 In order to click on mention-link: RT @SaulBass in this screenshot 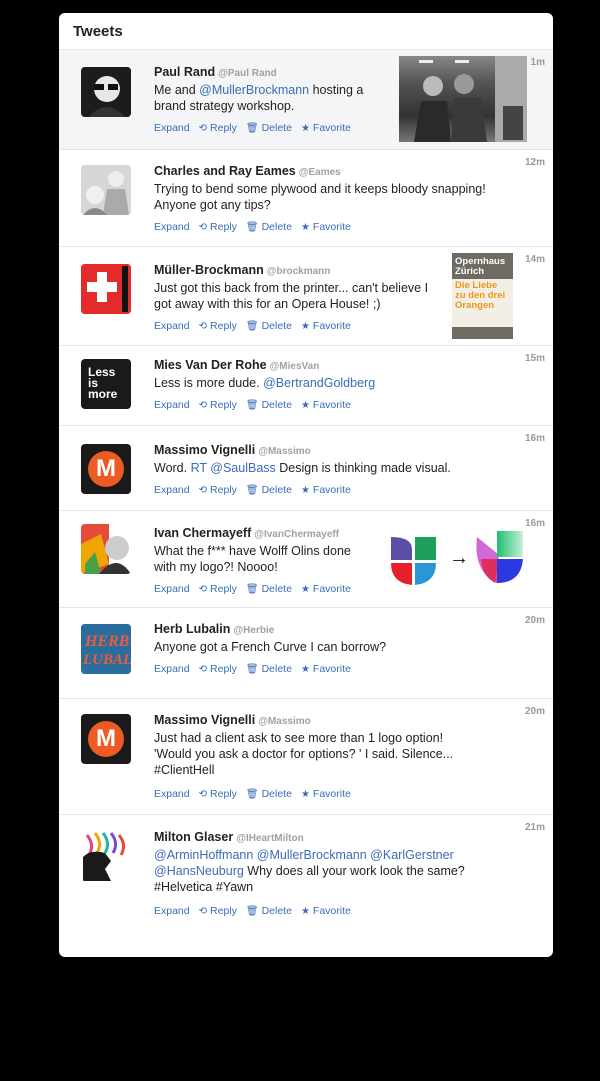, I will do `click(233, 468)`.